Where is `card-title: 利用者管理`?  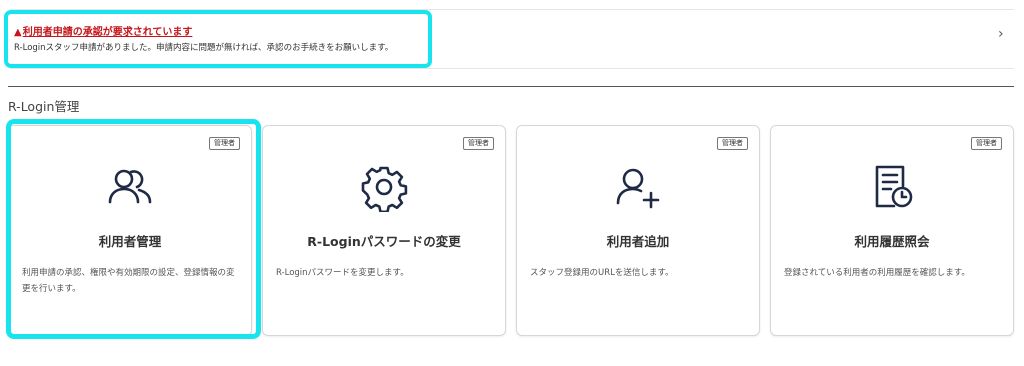
card-title: 利用者管理 is located at coordinates (130, 241).